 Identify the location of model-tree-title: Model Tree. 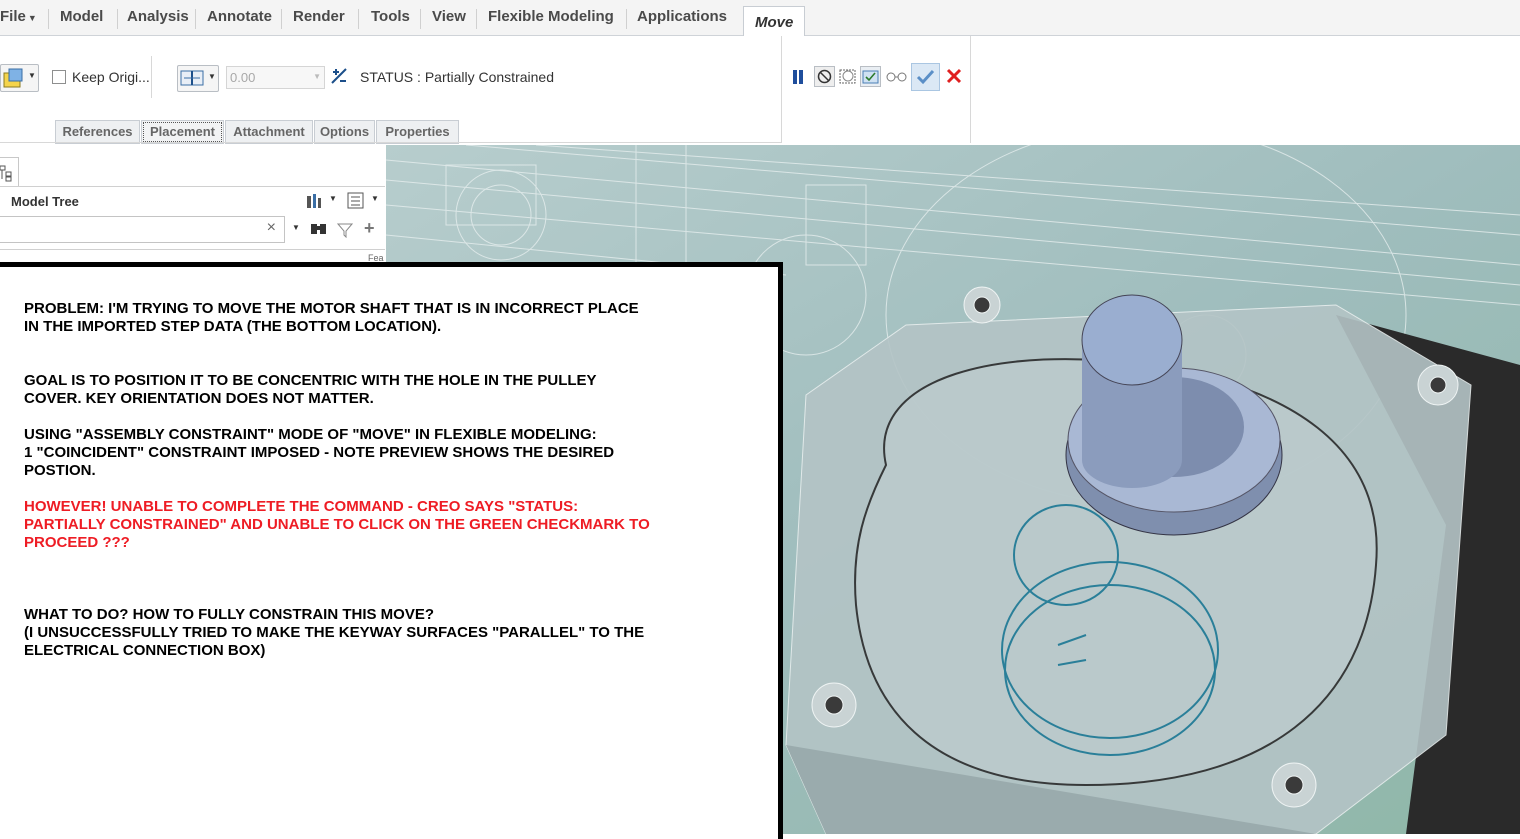
(45, 201).